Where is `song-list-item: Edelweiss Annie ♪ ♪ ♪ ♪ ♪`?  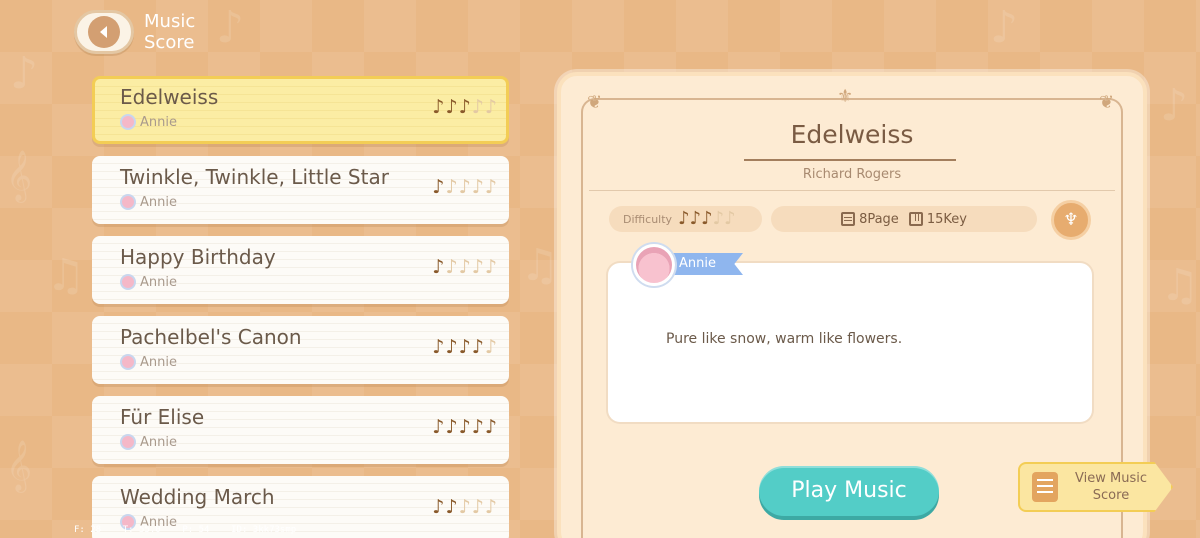
song-list-item: Edelweiss Annie ♪ ♪ ♪ ♪ ♪ is located at coordinates (300, 110).